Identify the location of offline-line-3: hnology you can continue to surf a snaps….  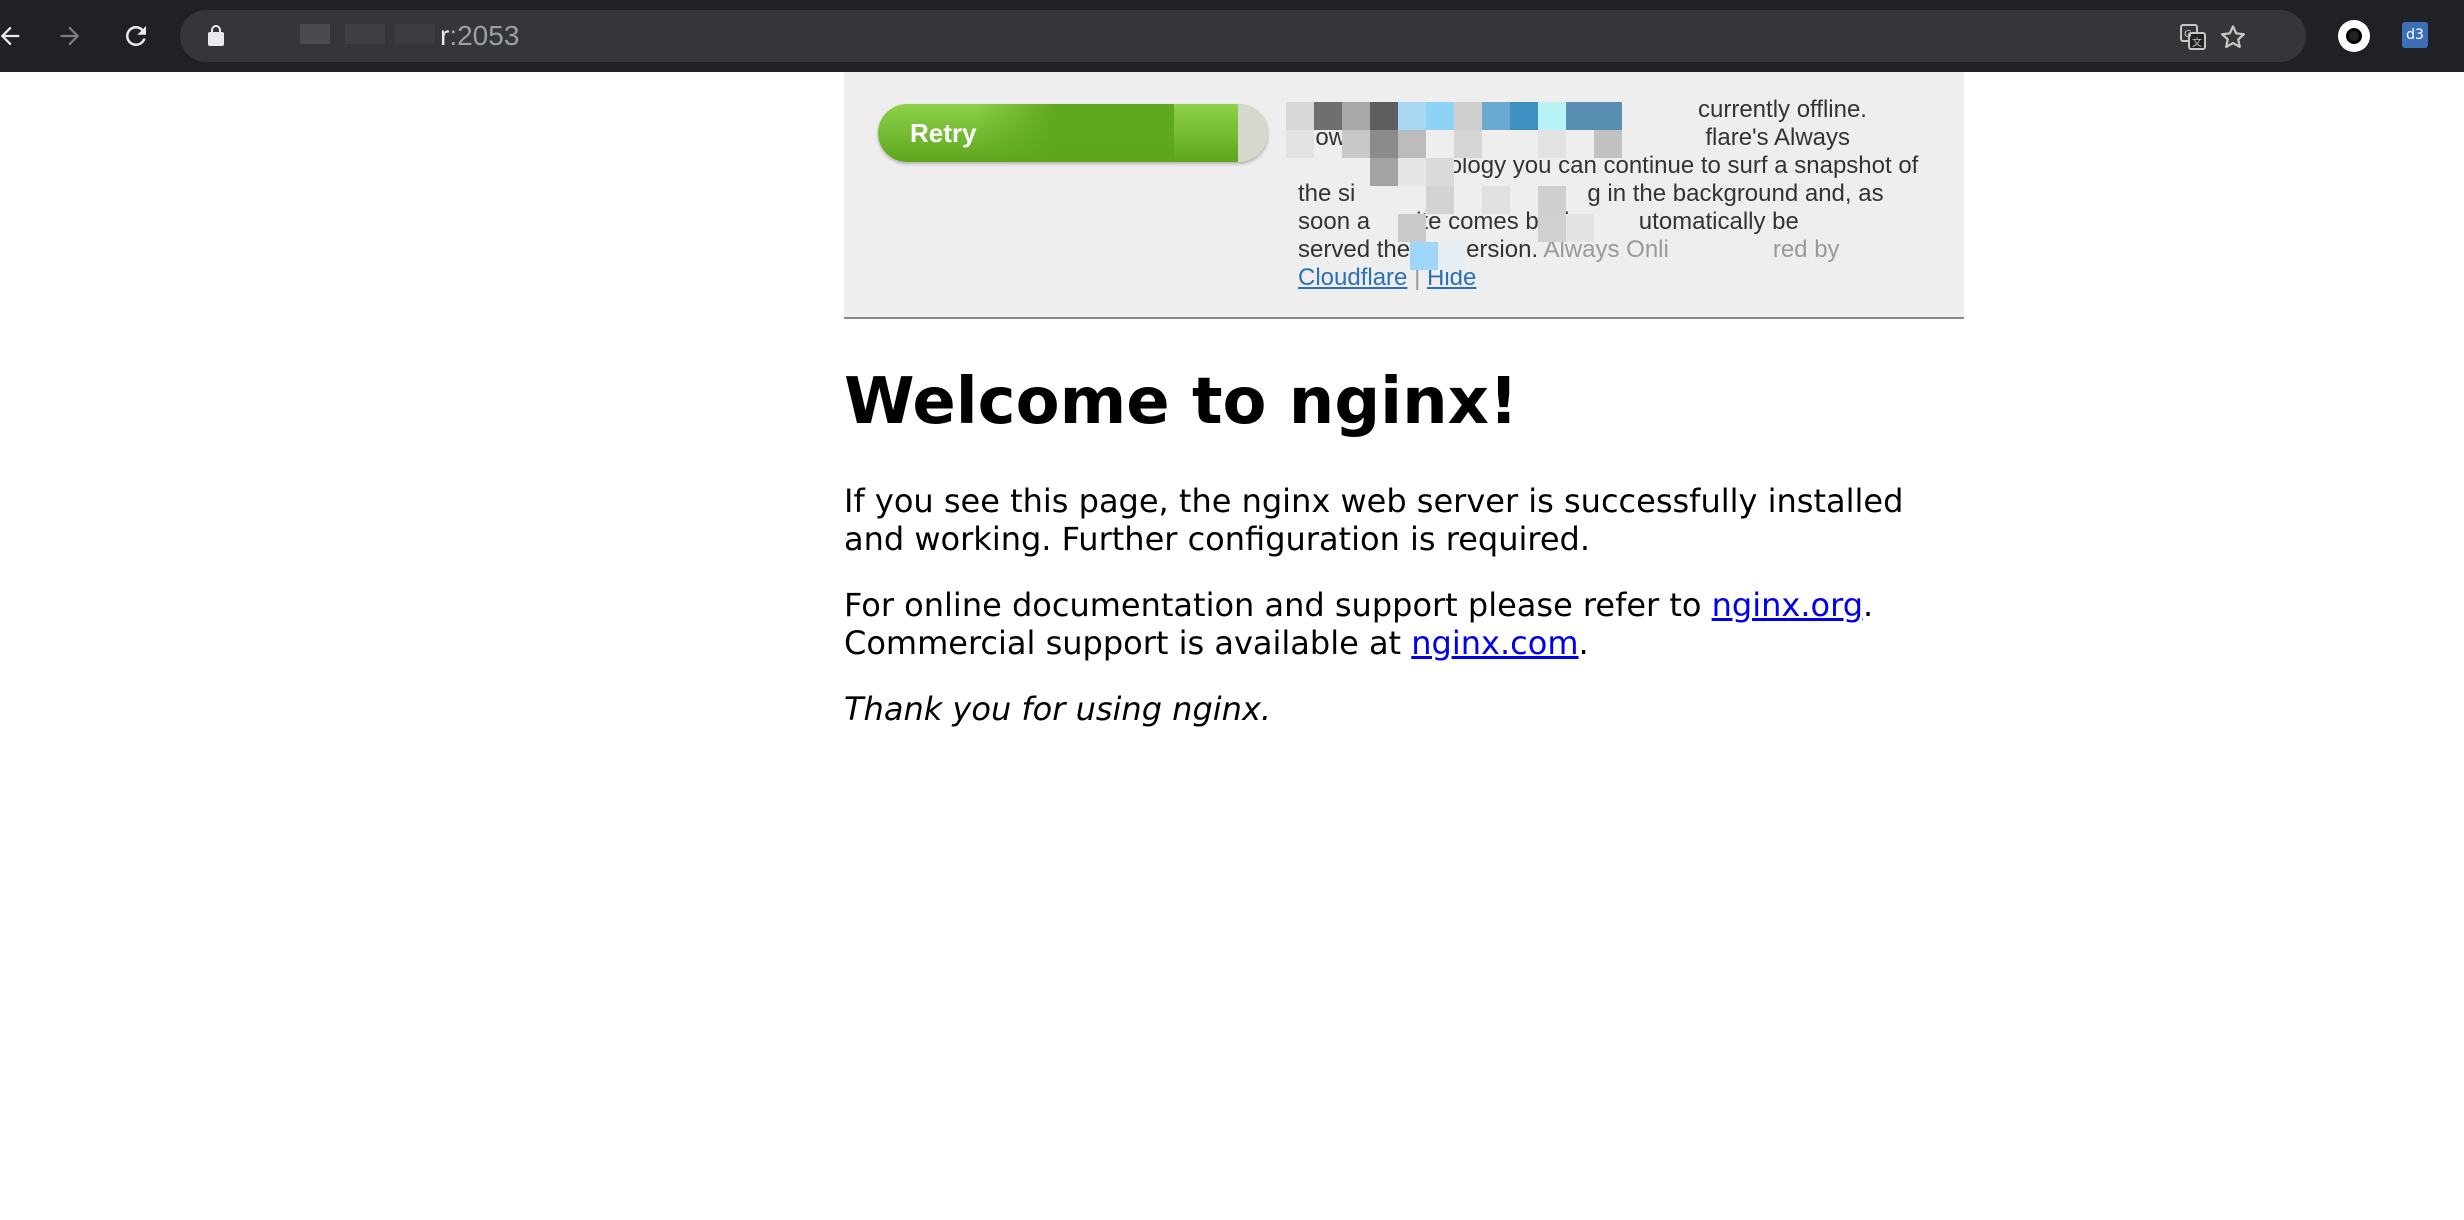
(1670, 165).